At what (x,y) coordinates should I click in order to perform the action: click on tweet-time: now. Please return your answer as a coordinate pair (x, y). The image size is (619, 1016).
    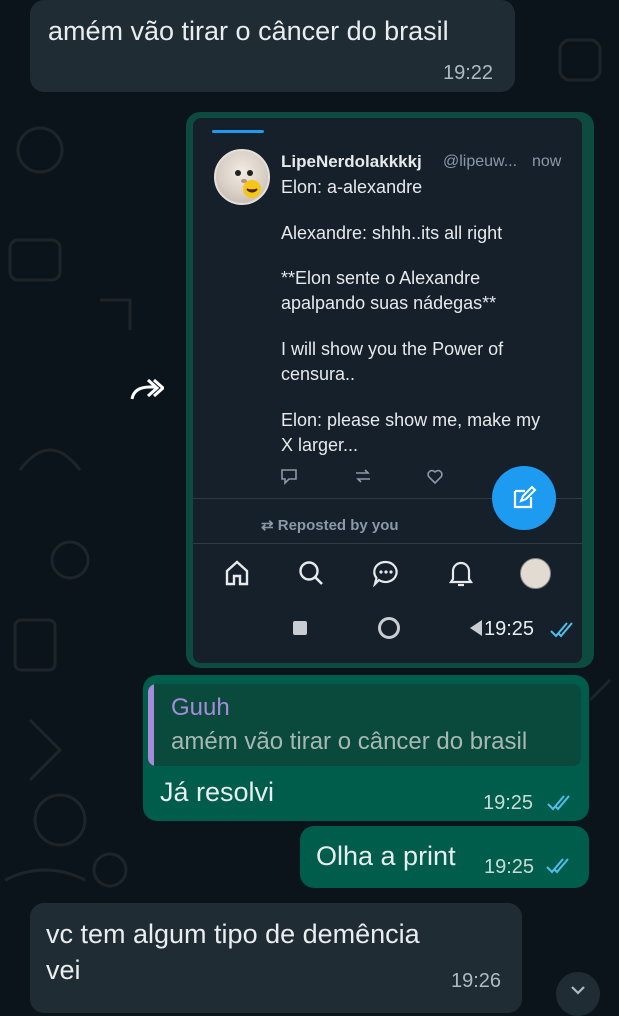
    Looking at the image, I should click on (547, 161).